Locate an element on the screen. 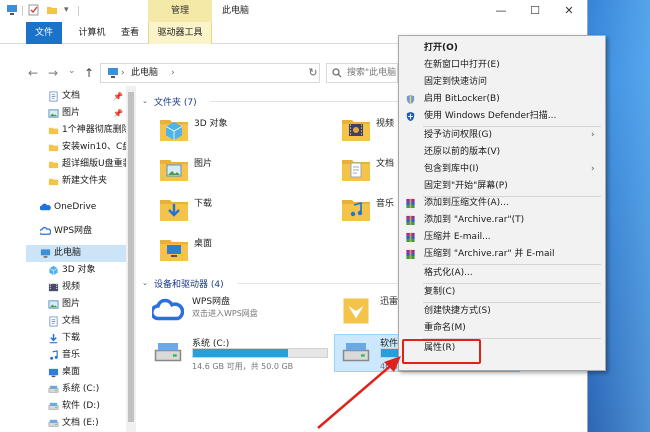  menu-item: 添加到 "Archive.rar"(T) is located at coordinates (502, 220).